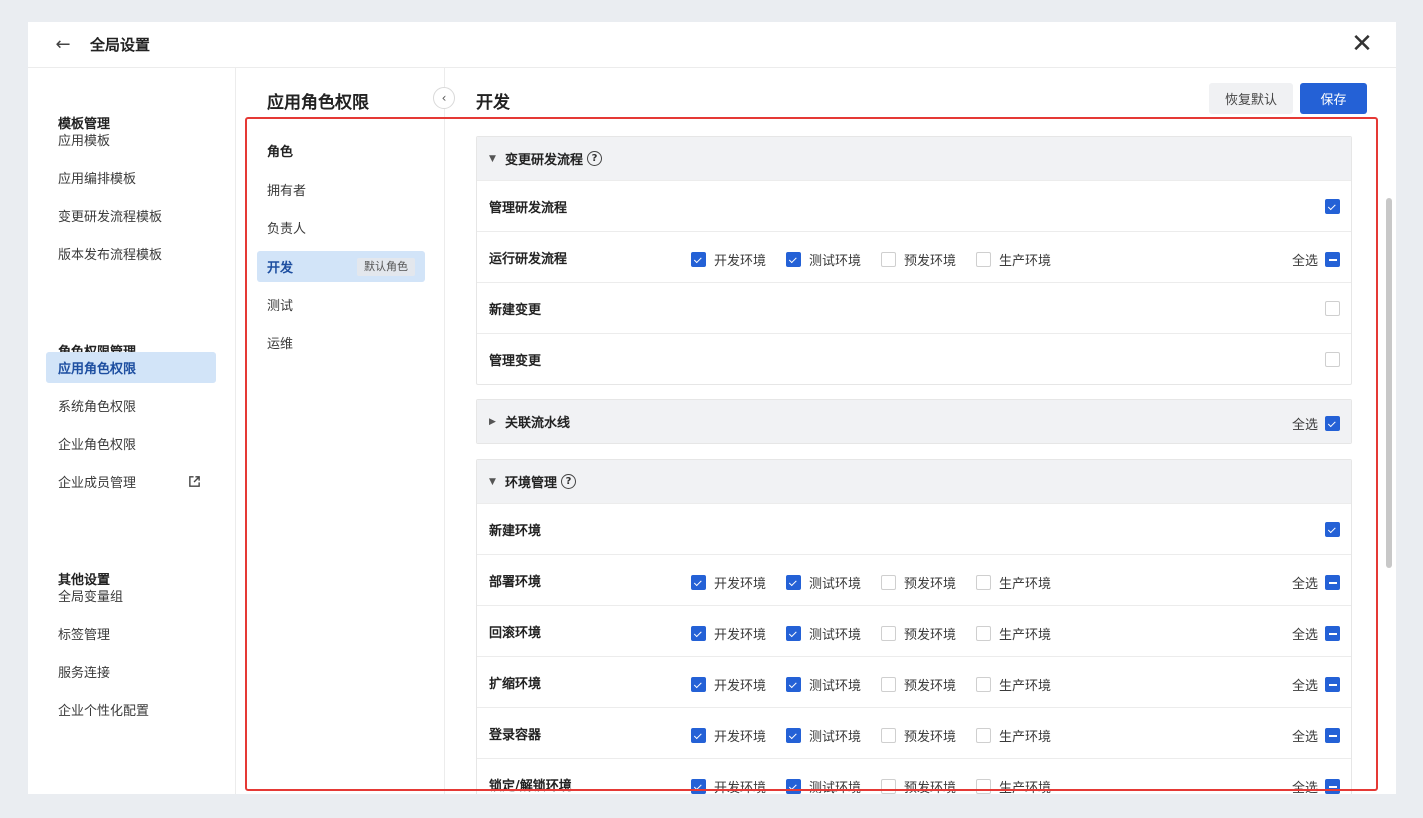  I want to click on nav-item-app-template: 应用模板, so click(131, 139).